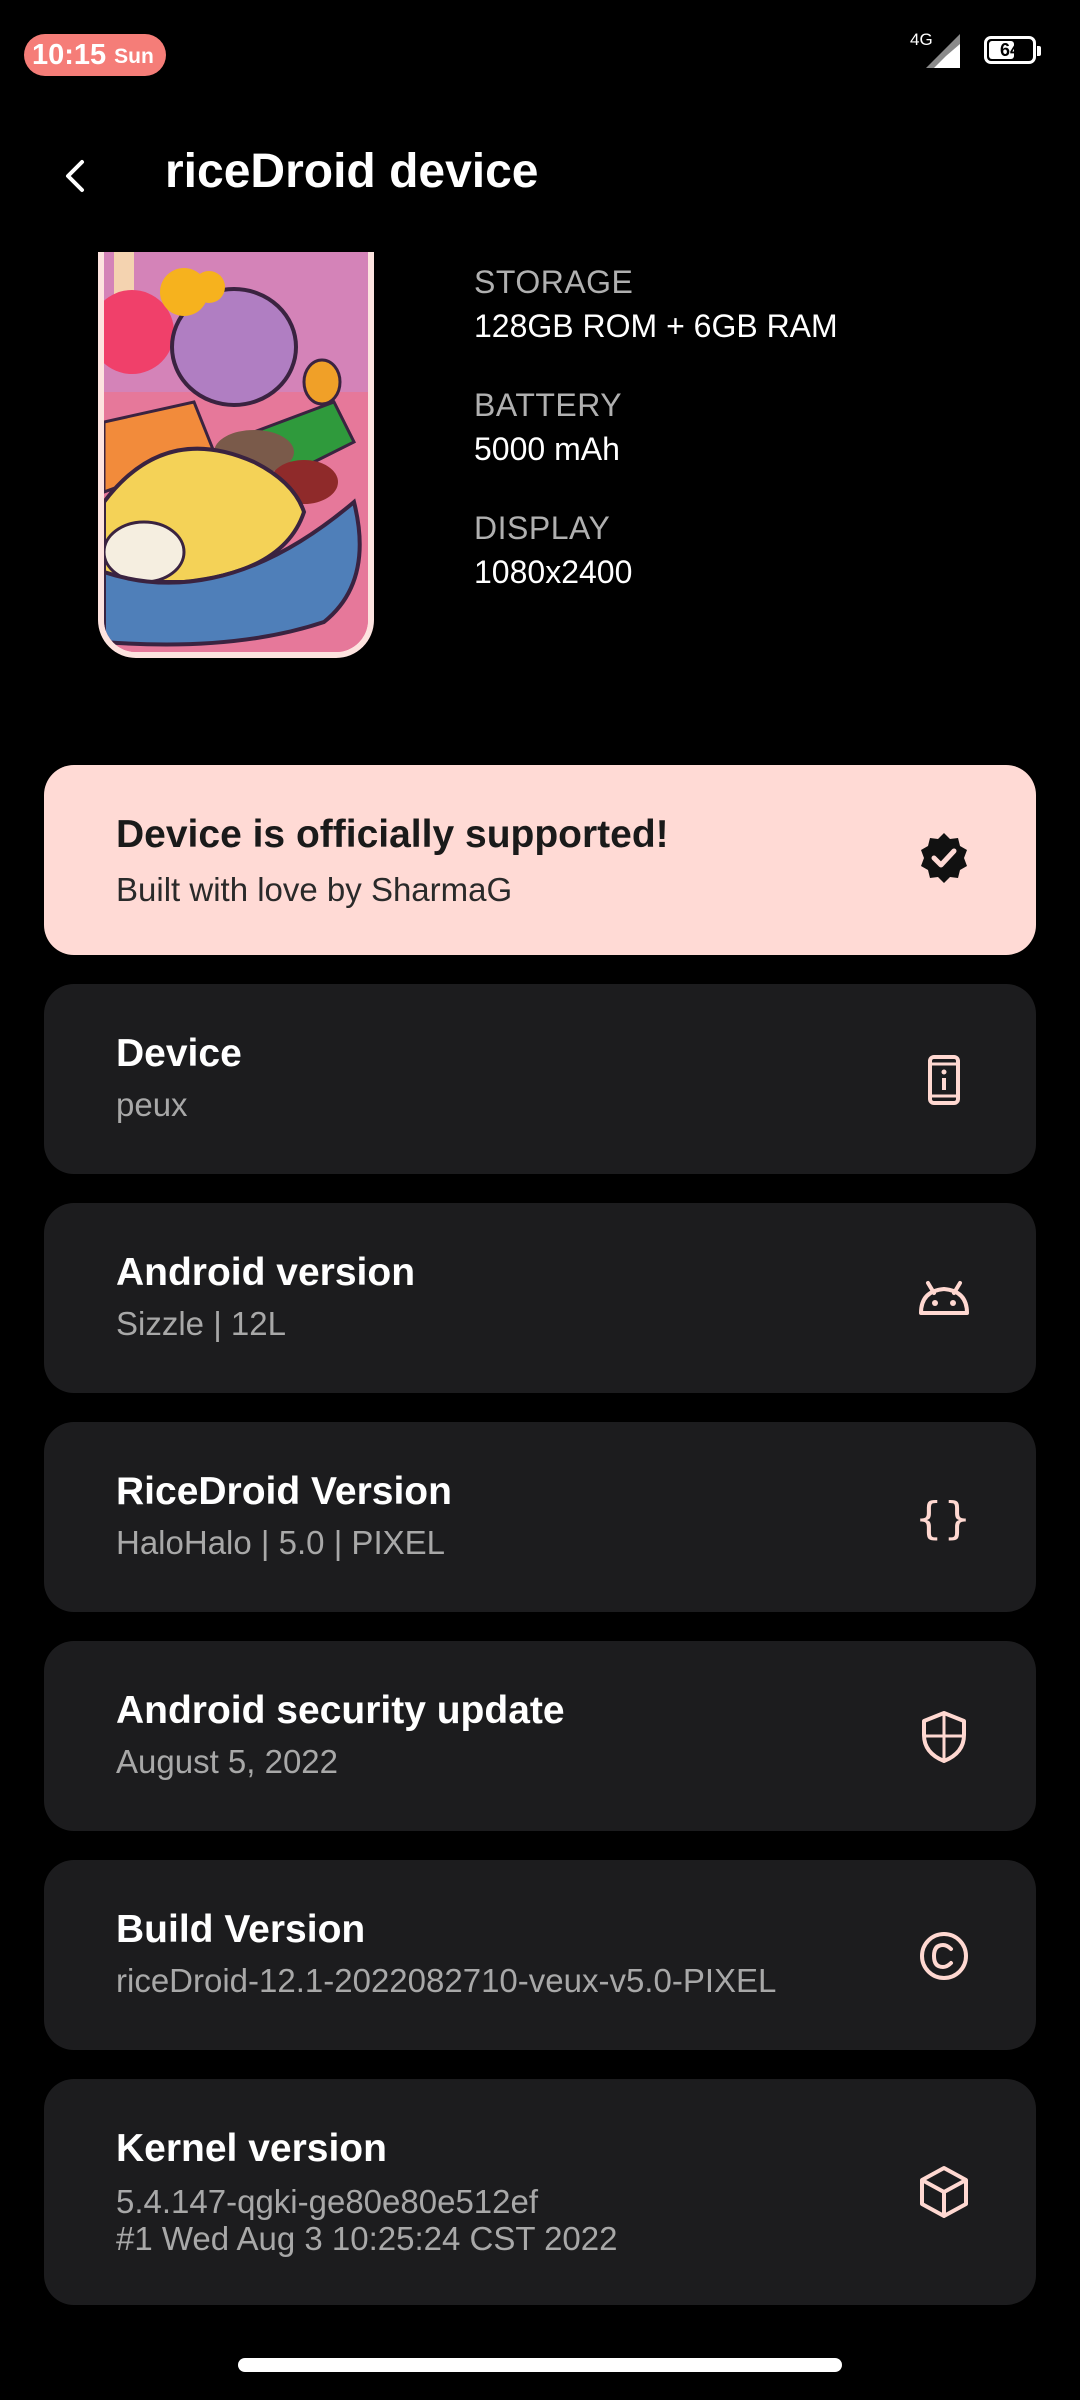 This screenshot has height=2400, width=1080. Describe the element at coordinates (280, 1542) in the screenshot. I see `card-subtitle: HaloHalo | 5.0 | PIXEL` at that location.